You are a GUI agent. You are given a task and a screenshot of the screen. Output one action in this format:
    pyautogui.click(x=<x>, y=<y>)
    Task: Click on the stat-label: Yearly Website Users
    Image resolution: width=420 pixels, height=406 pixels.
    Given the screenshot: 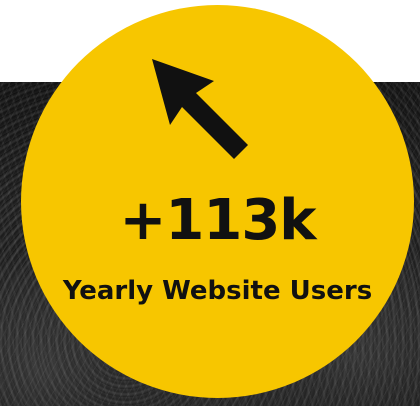 What is the action you would take?
    pyautogui.click(x=217, y=291)
    